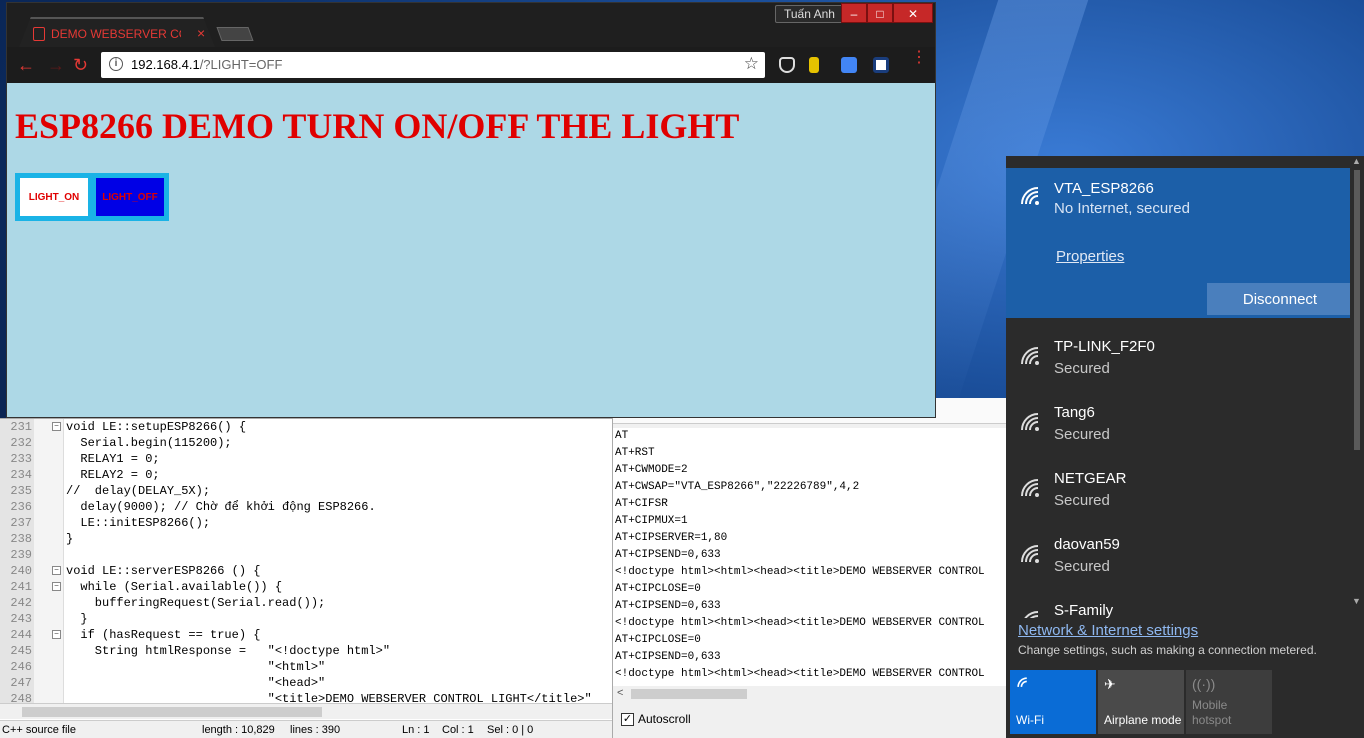 The width and height of the screenshot is (1364, 738). I want to click on url-text: 192.168.4.1/?LIGHT=OFF, so click(206, 64).